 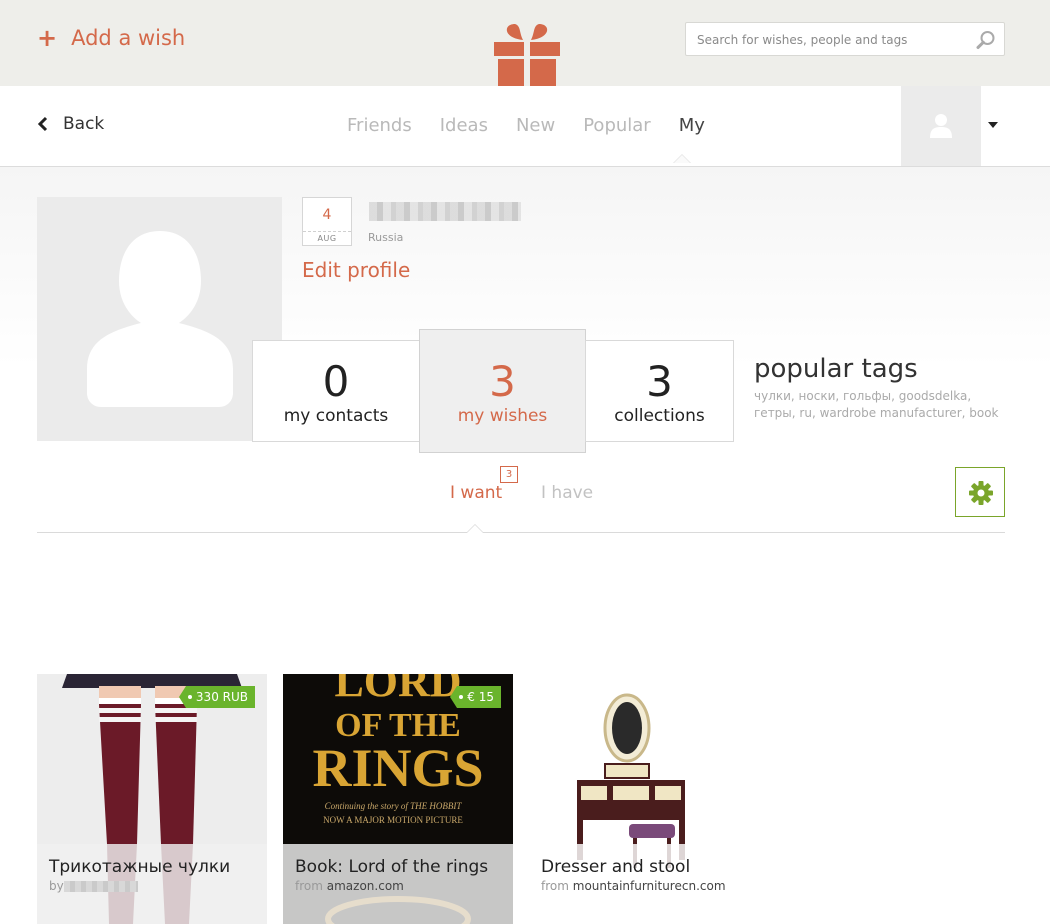 I want to click on stat-contacts: 0 my contacts, so click(x=336, y=391).